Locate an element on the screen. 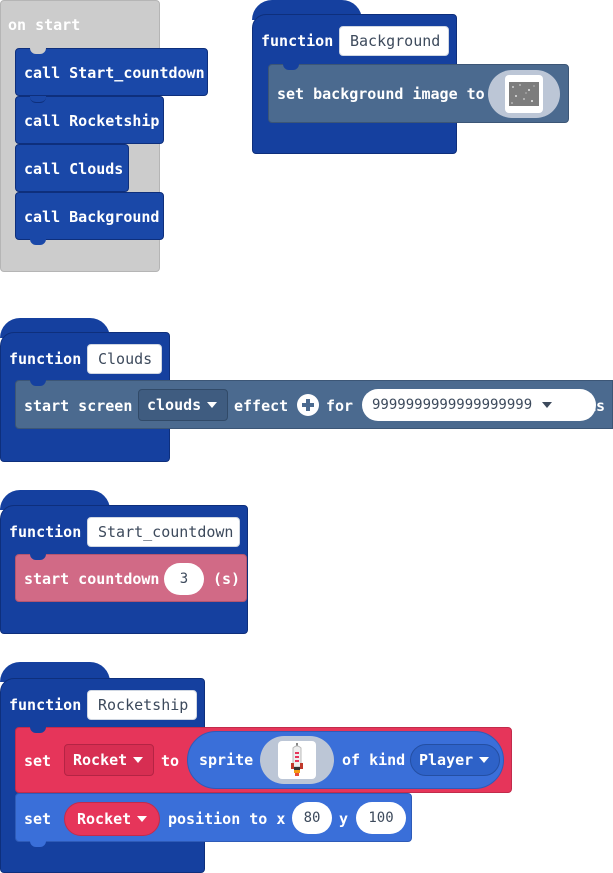 The width and height of the screenshot is (613, 873). start-screen-label: start screen is located at coordinates (78, 406).